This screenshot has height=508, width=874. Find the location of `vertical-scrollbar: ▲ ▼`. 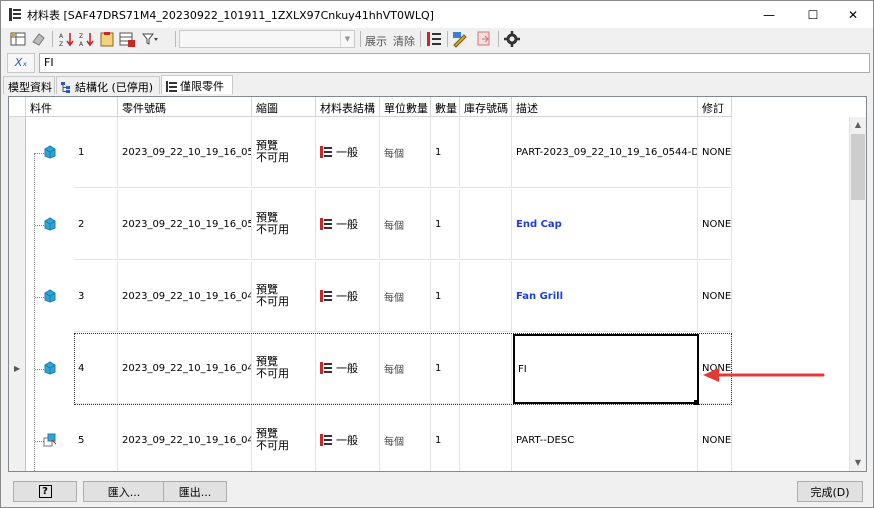

vertical-scrollbar: ▲ ▼ is located at coordinates (857, 294).